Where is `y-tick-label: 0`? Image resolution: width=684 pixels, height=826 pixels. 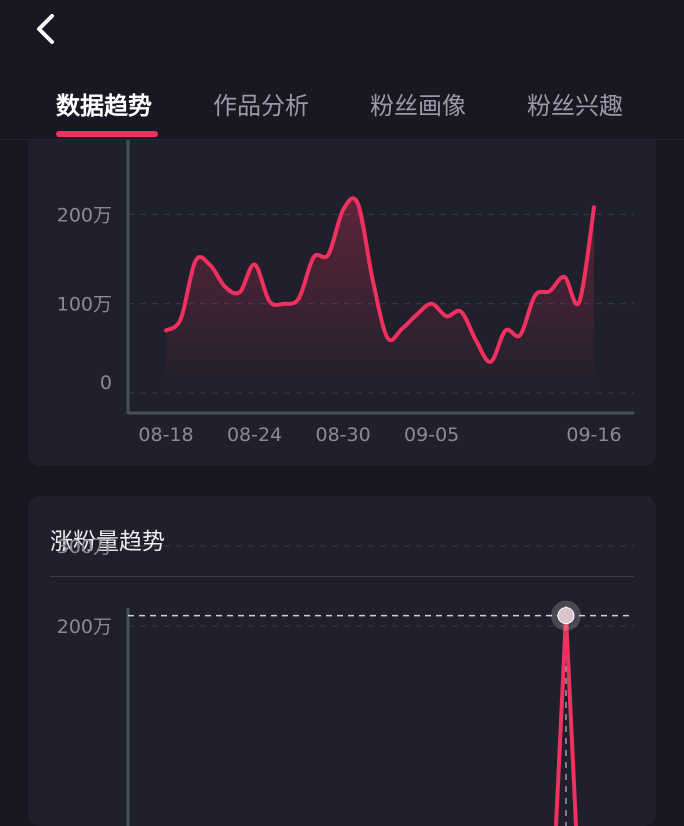 y-tick-label: 0 is located at coordinates (106, 383).